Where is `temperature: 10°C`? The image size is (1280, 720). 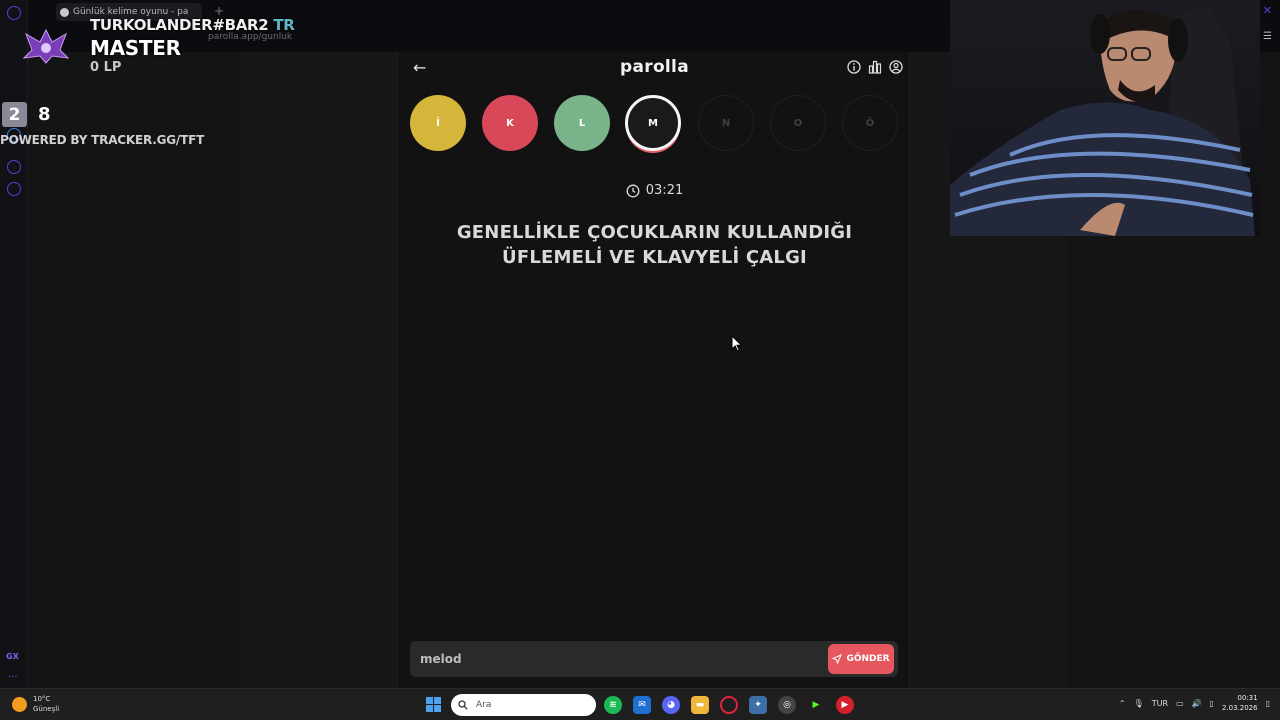 temperature: 10°C is located at coordinates (42, 699).